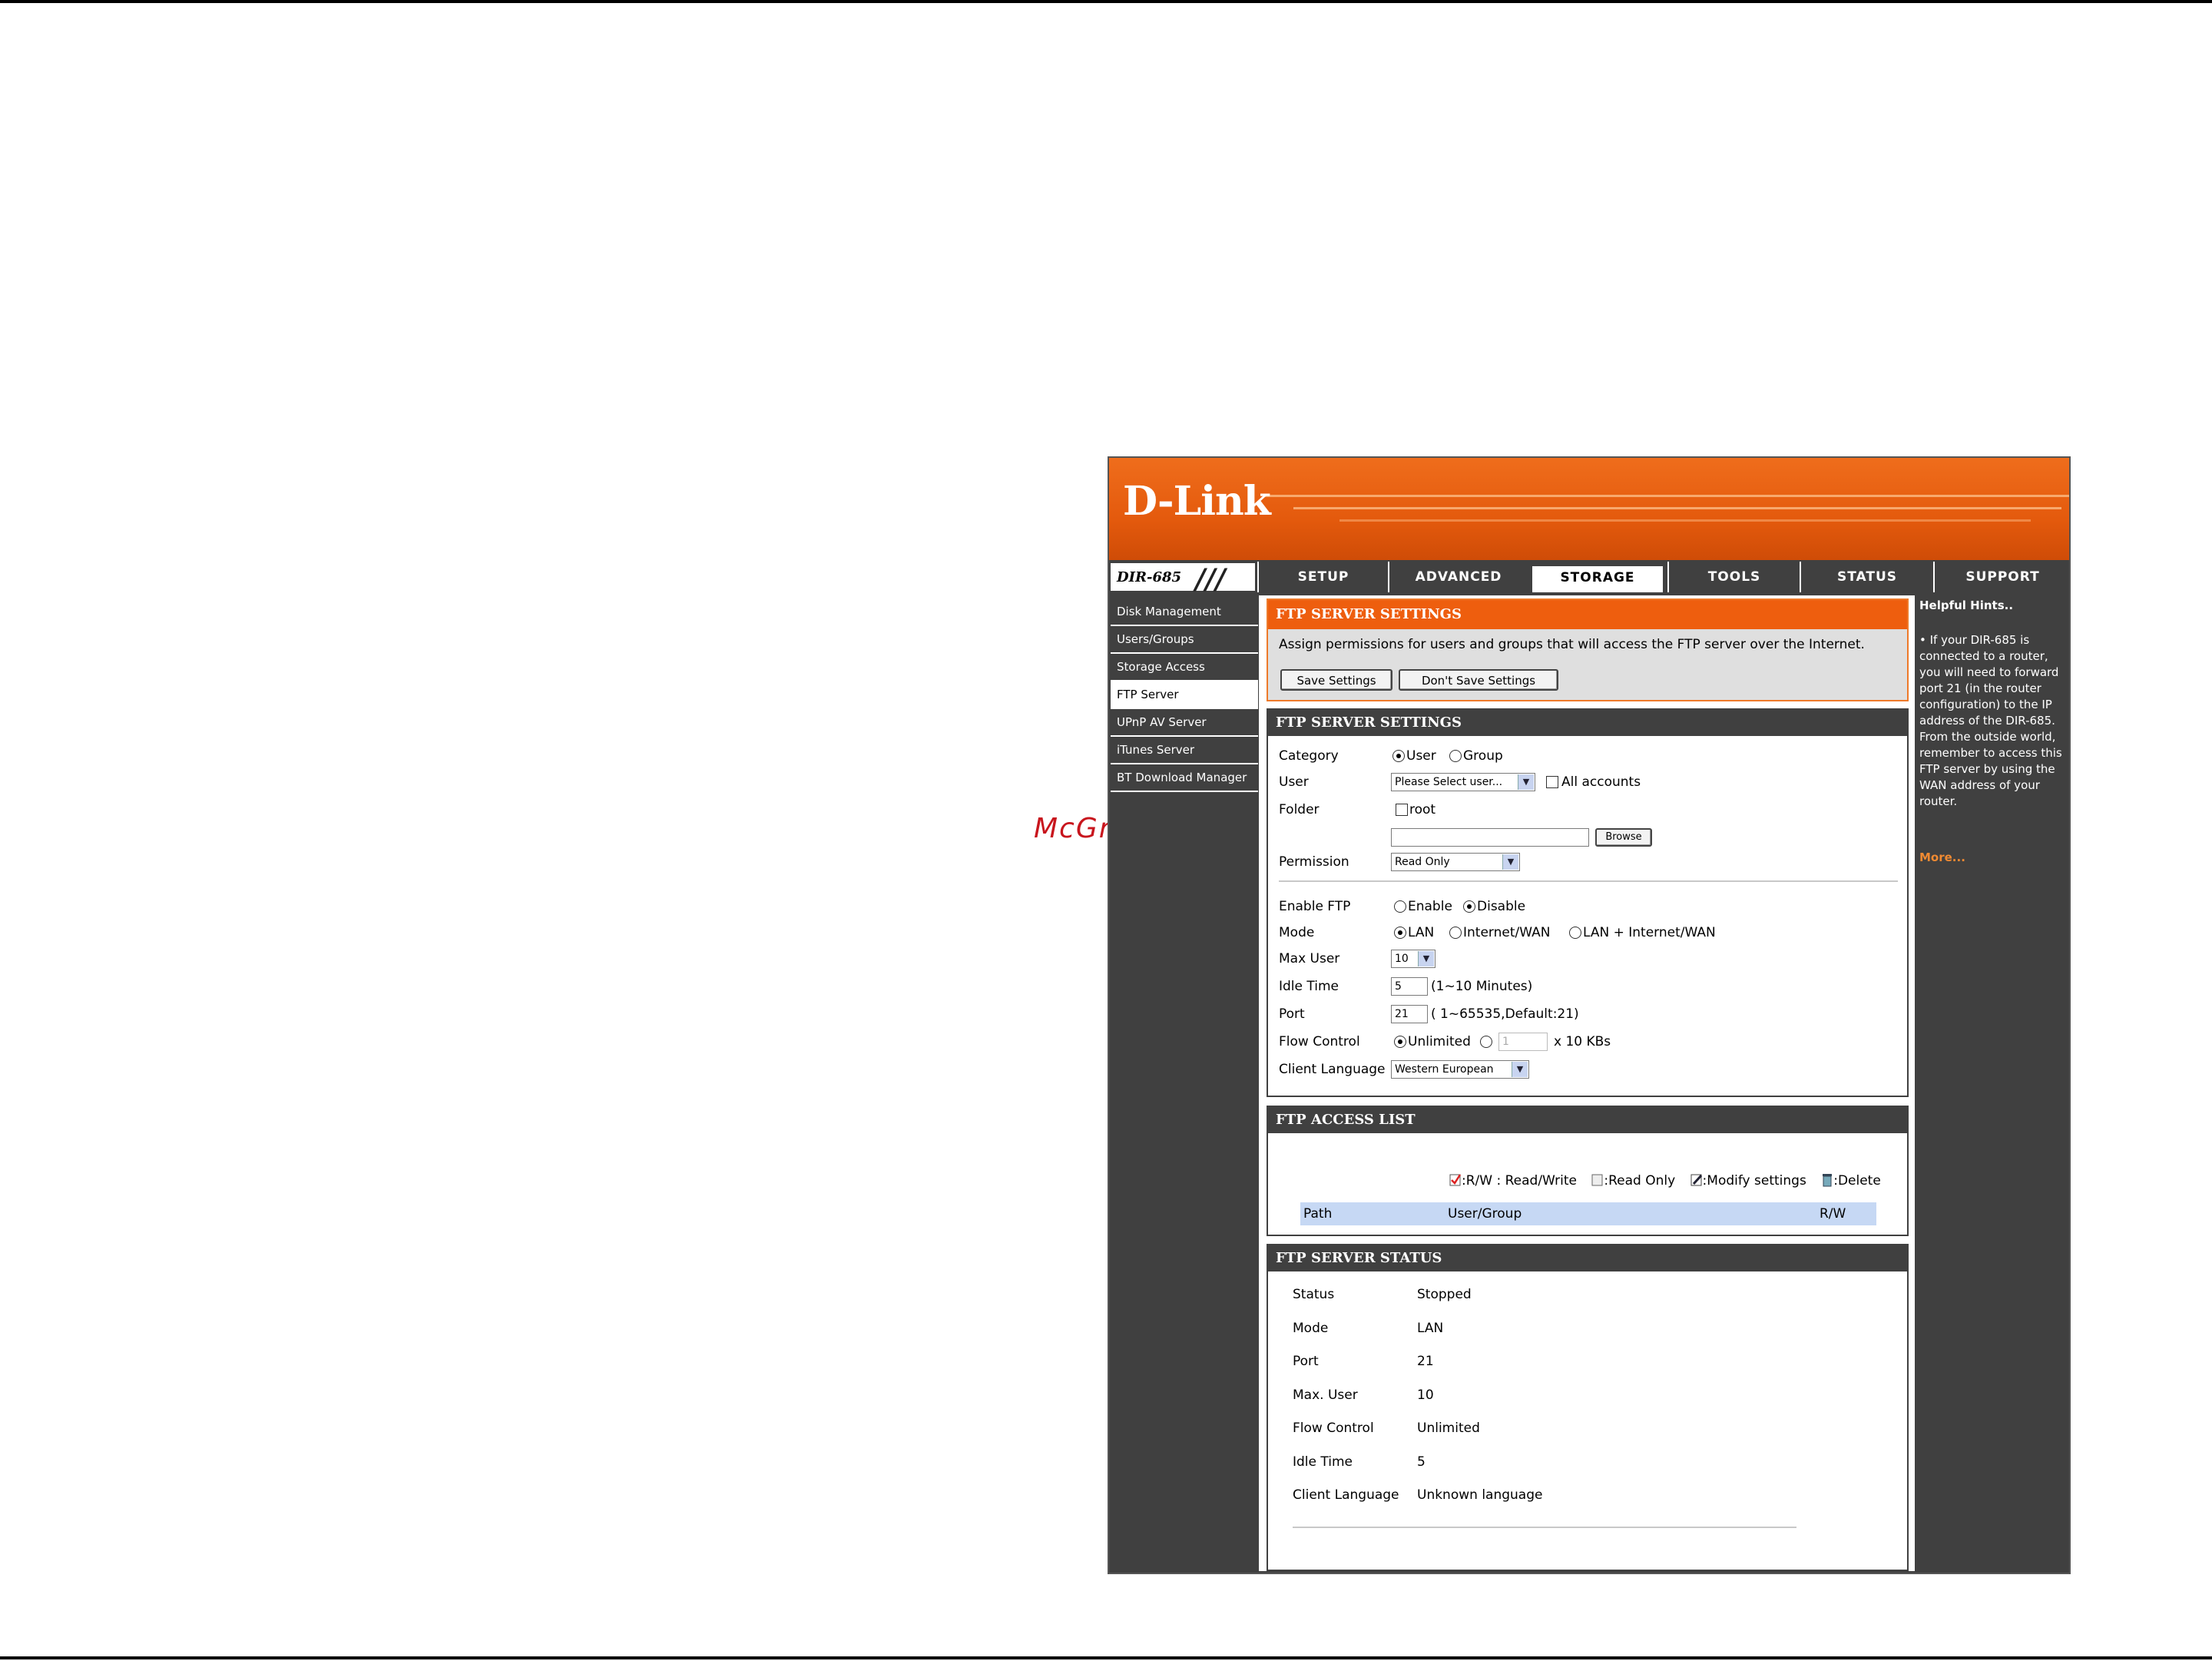  Describe the element at coordinates (1640, 1181) in the screenshot. I see `legend-read-only: :Read Only` at that location.